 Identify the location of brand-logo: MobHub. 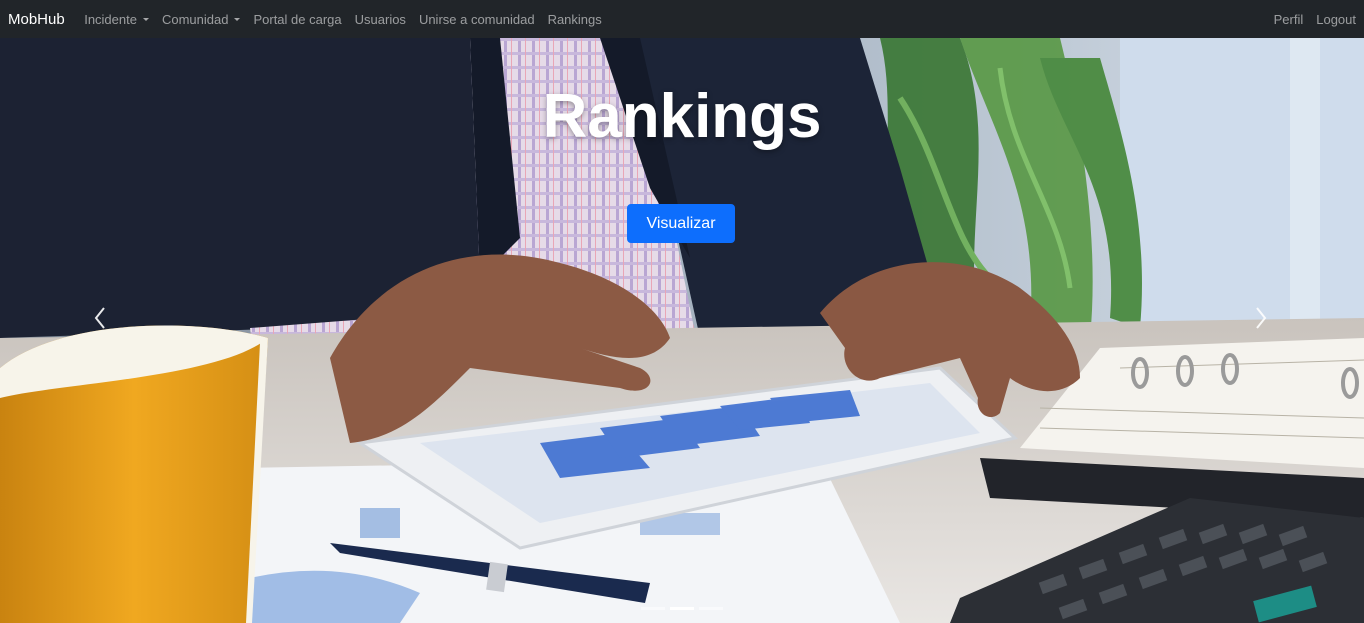
(36, 19).